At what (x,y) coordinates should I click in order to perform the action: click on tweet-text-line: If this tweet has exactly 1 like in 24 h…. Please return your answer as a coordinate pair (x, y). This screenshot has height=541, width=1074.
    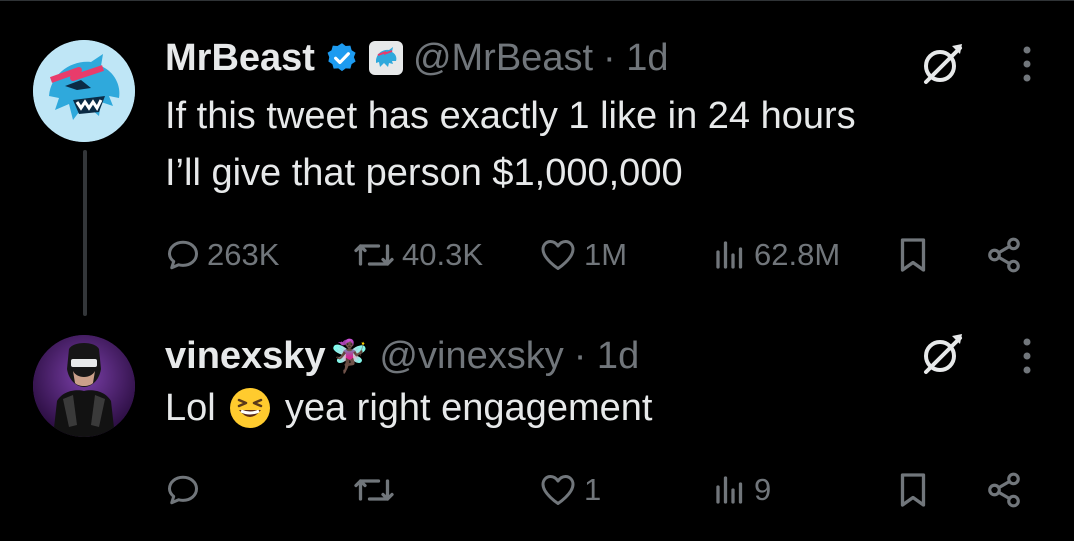
    Looking at the image, I should click on (510, 116).